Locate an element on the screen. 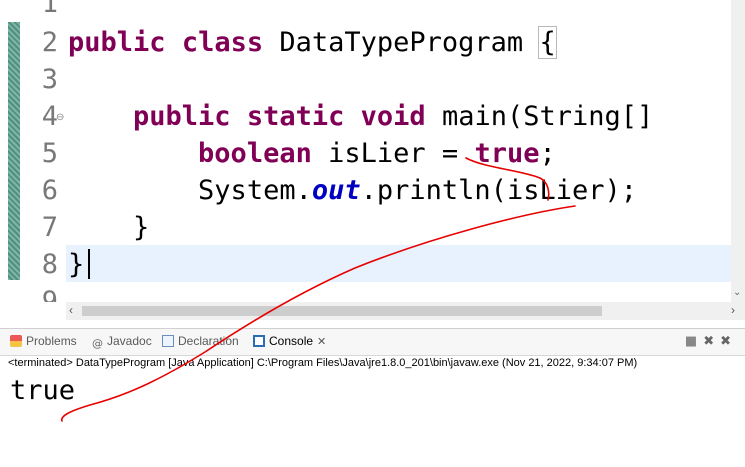 The height and width of the screenshot is (467, 745). keyword: static is located at coordinates (295, 116).